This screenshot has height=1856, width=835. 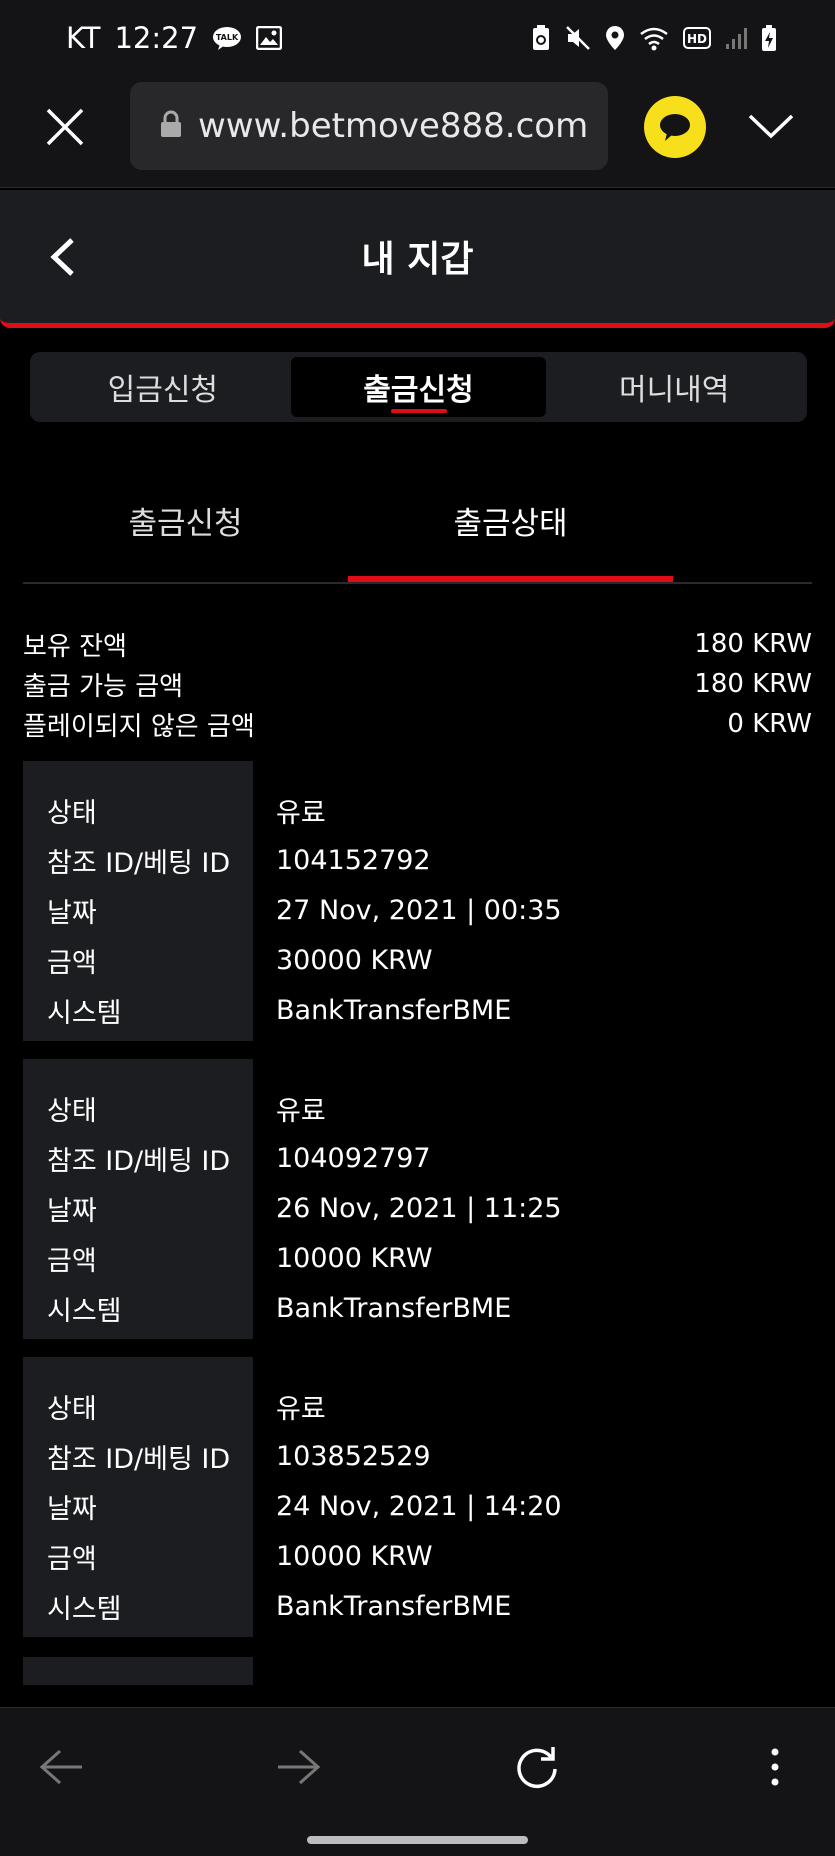 I want to click on tab-withdraw: 출금신청, so click(x=418, y=387).